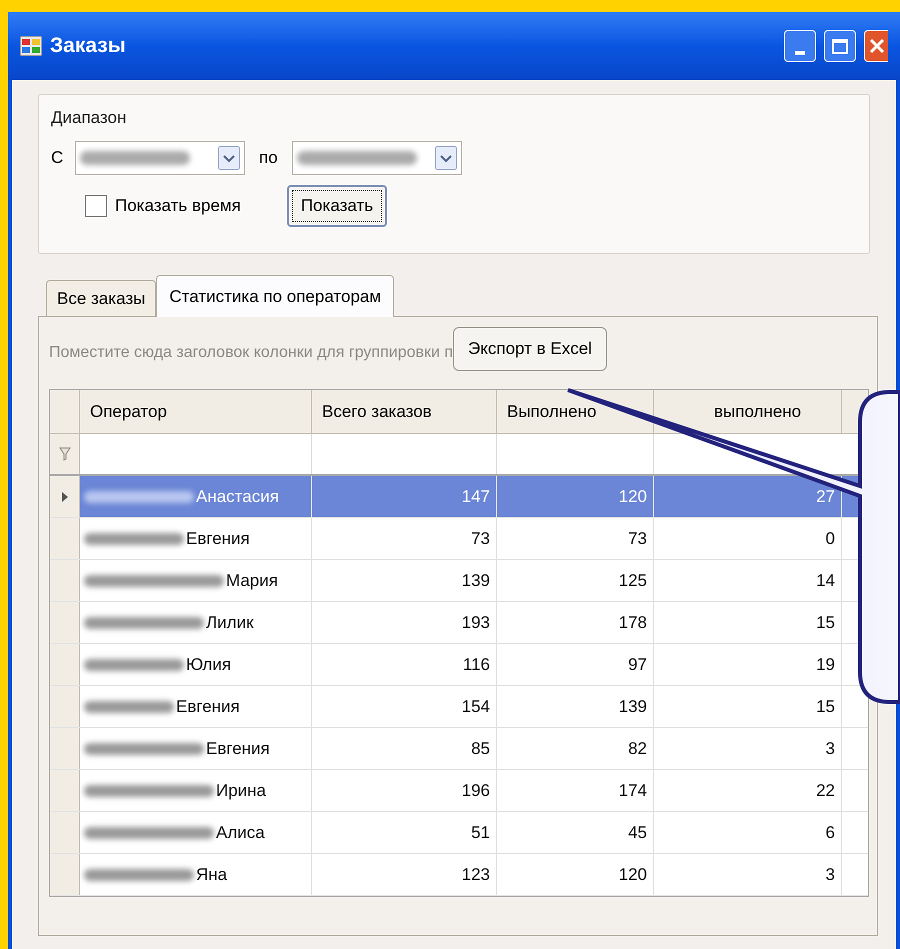 The image size is (900, 949). Describe the element at coordinates (89, 118) in the screenshot. I see `group-title: Диапазон` at that location.